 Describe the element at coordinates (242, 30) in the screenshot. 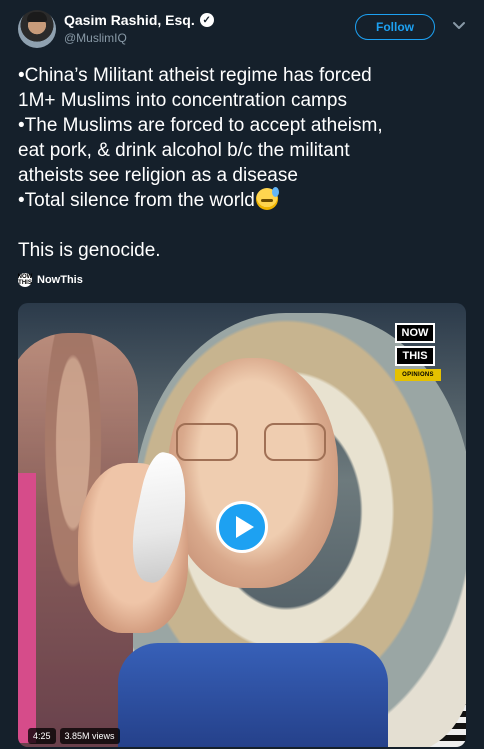

I see `tweet-header: Qasim Rashid, Esq. ✓ @MuslimIQ Follow` at that location.